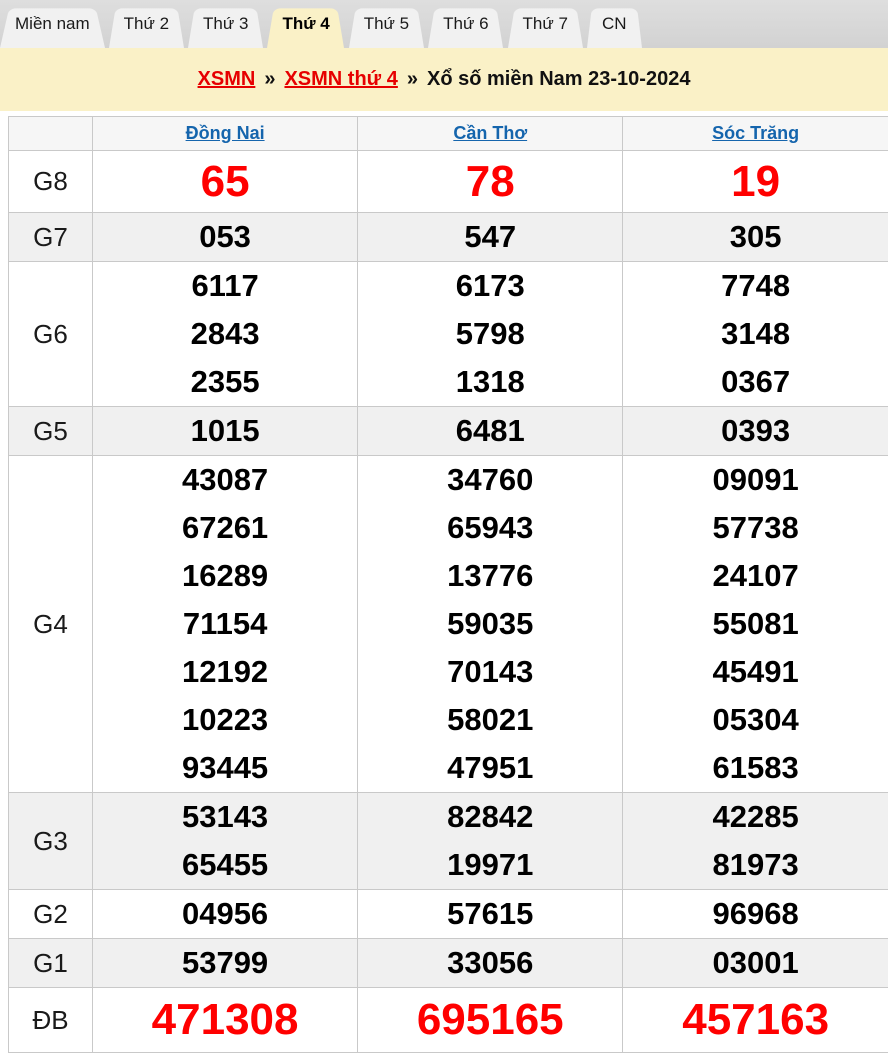 This screenshot has height=1053, width=888. I want to click on prize-number: 65943, so click(490, 528).